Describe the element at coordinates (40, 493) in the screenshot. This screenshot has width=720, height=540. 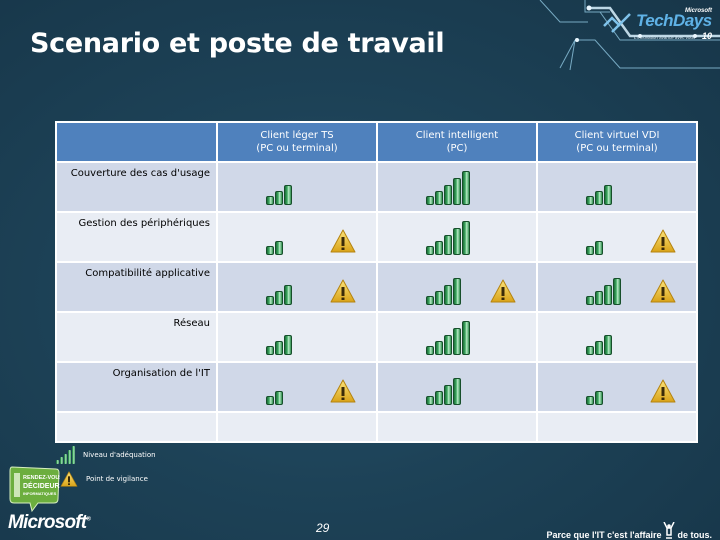
I see `badge-line3: INFORMATIQUES` at that location.